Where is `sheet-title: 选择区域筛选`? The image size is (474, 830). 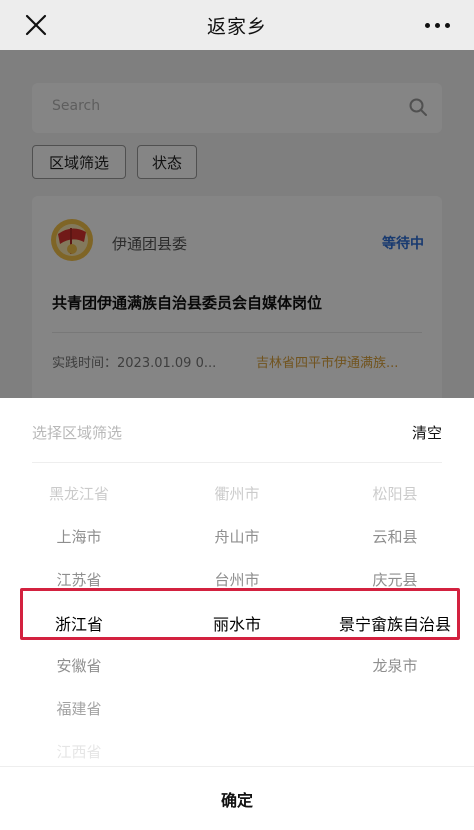 sheet-title: 选择区域筛选 is located at coordinates (77, 433).